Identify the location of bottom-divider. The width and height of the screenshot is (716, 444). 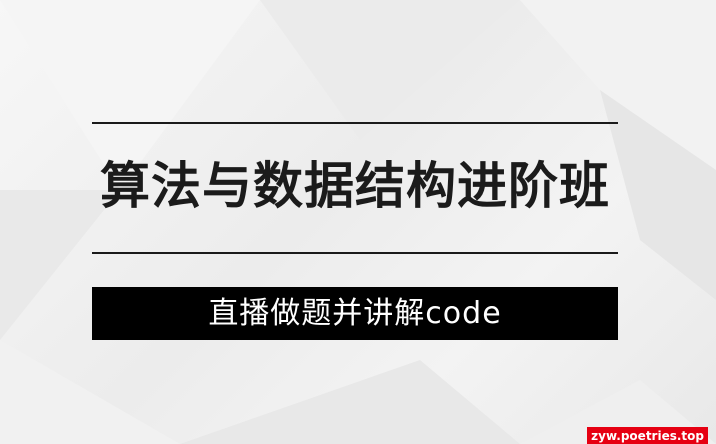
(355, 253).